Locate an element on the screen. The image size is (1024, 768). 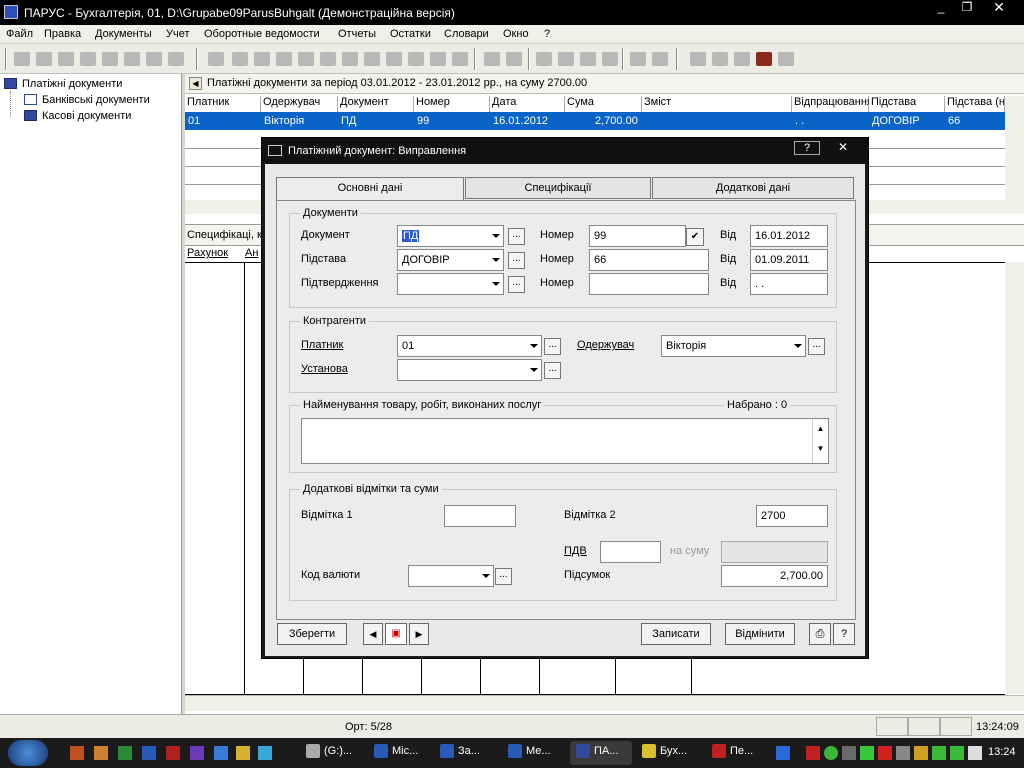
specs-col-analytics: Ан is located at coordinates (251, 253).